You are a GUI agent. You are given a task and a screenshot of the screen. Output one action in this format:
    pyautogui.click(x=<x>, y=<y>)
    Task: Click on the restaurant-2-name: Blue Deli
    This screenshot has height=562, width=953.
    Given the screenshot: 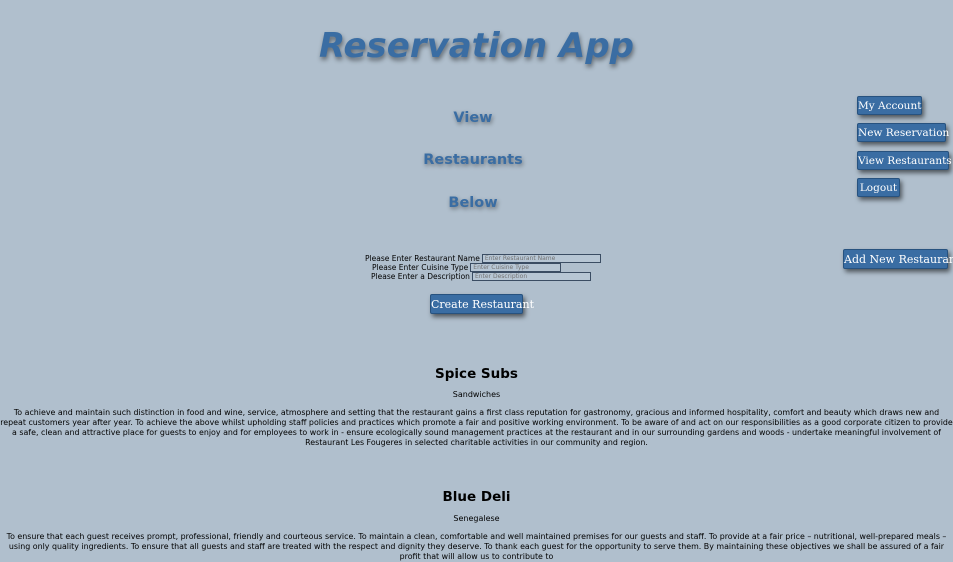 What is the action you would take?
    pyautogui.click(x=476, y=497)
    